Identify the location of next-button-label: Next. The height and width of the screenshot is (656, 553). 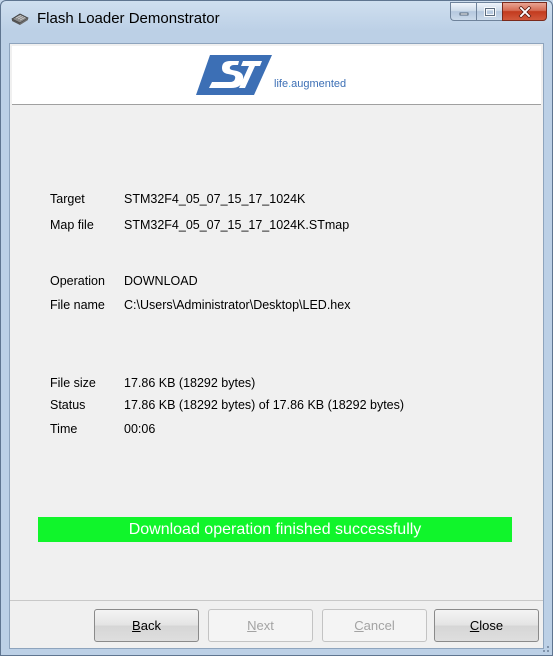
(260, 625).